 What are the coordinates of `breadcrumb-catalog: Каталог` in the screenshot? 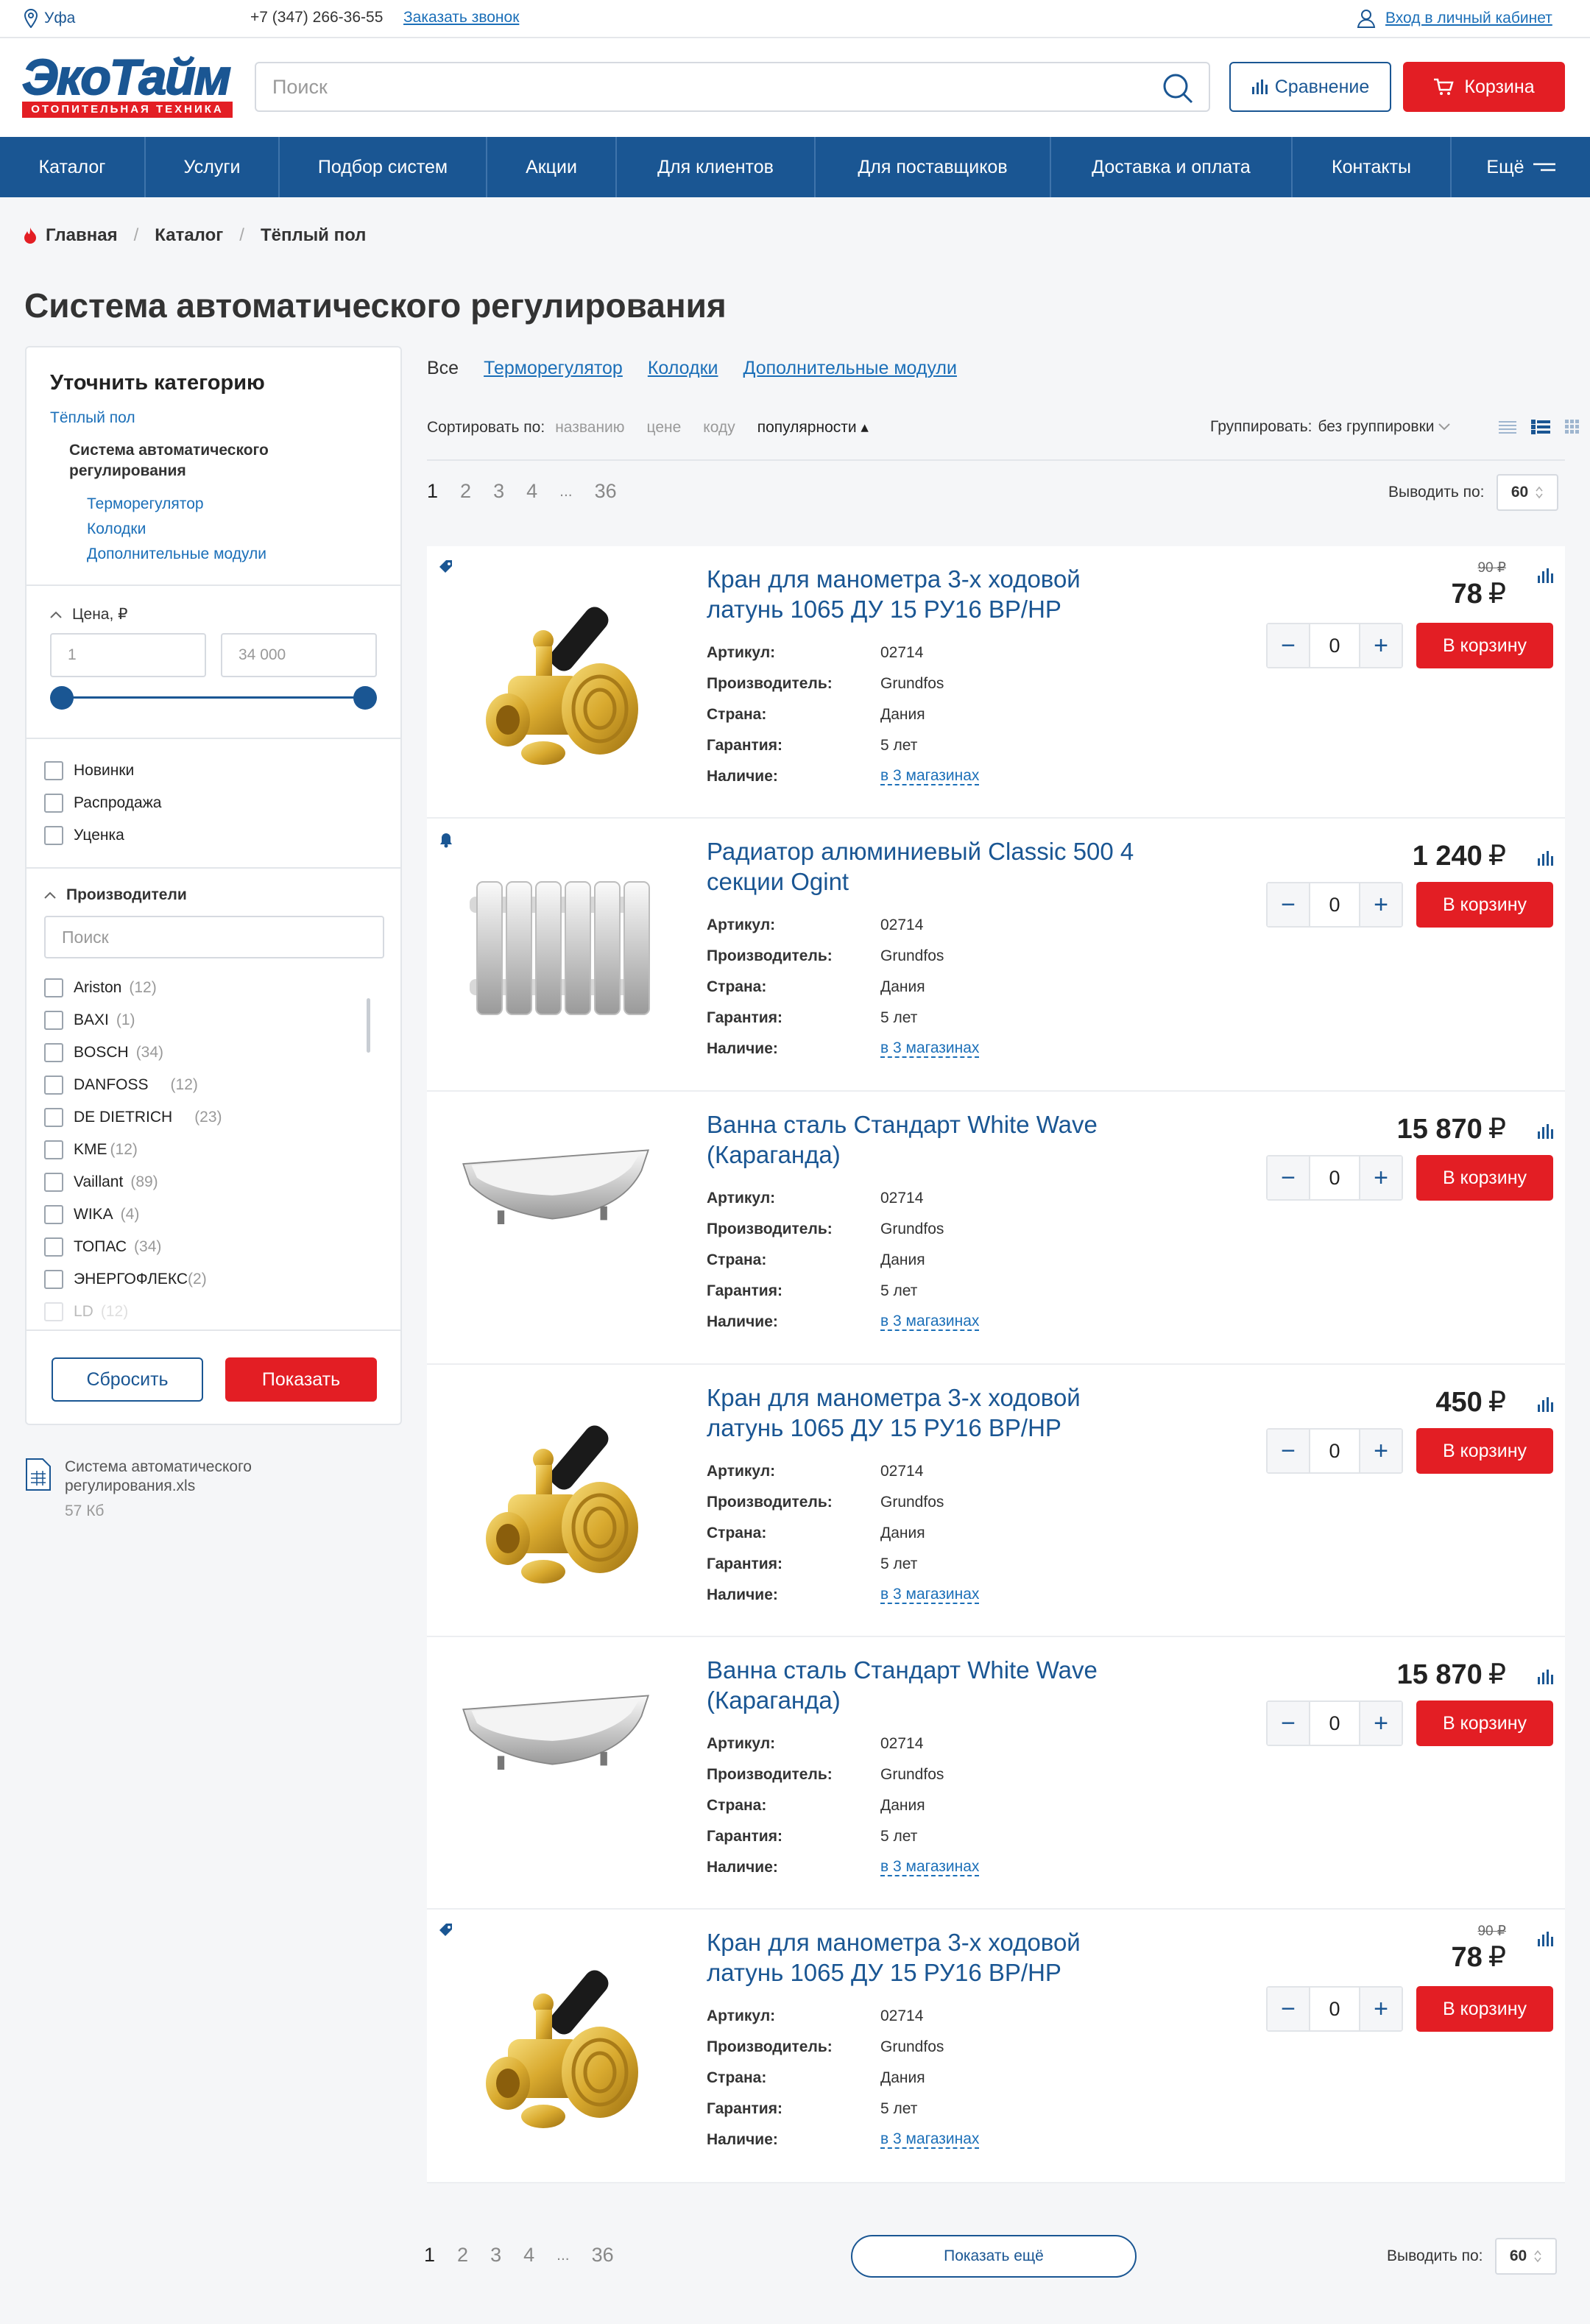 It's located at (189, 235).